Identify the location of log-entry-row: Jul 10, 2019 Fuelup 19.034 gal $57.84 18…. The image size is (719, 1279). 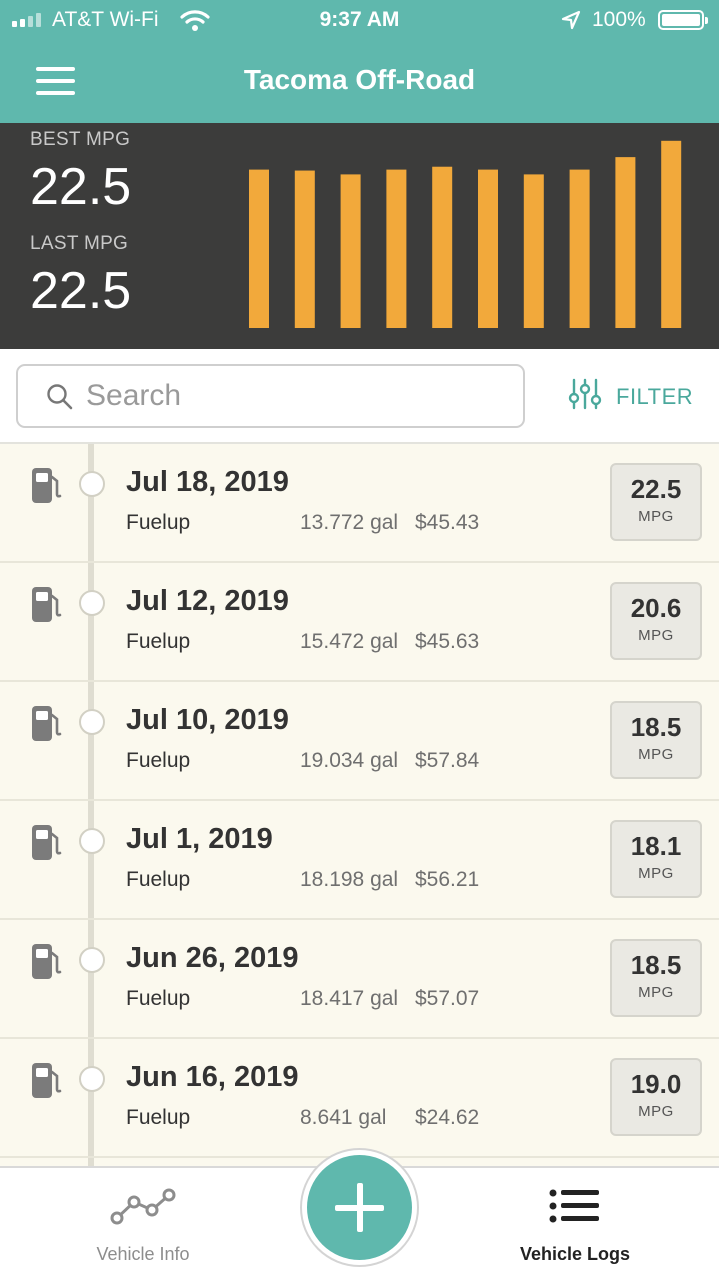
(359, 741).